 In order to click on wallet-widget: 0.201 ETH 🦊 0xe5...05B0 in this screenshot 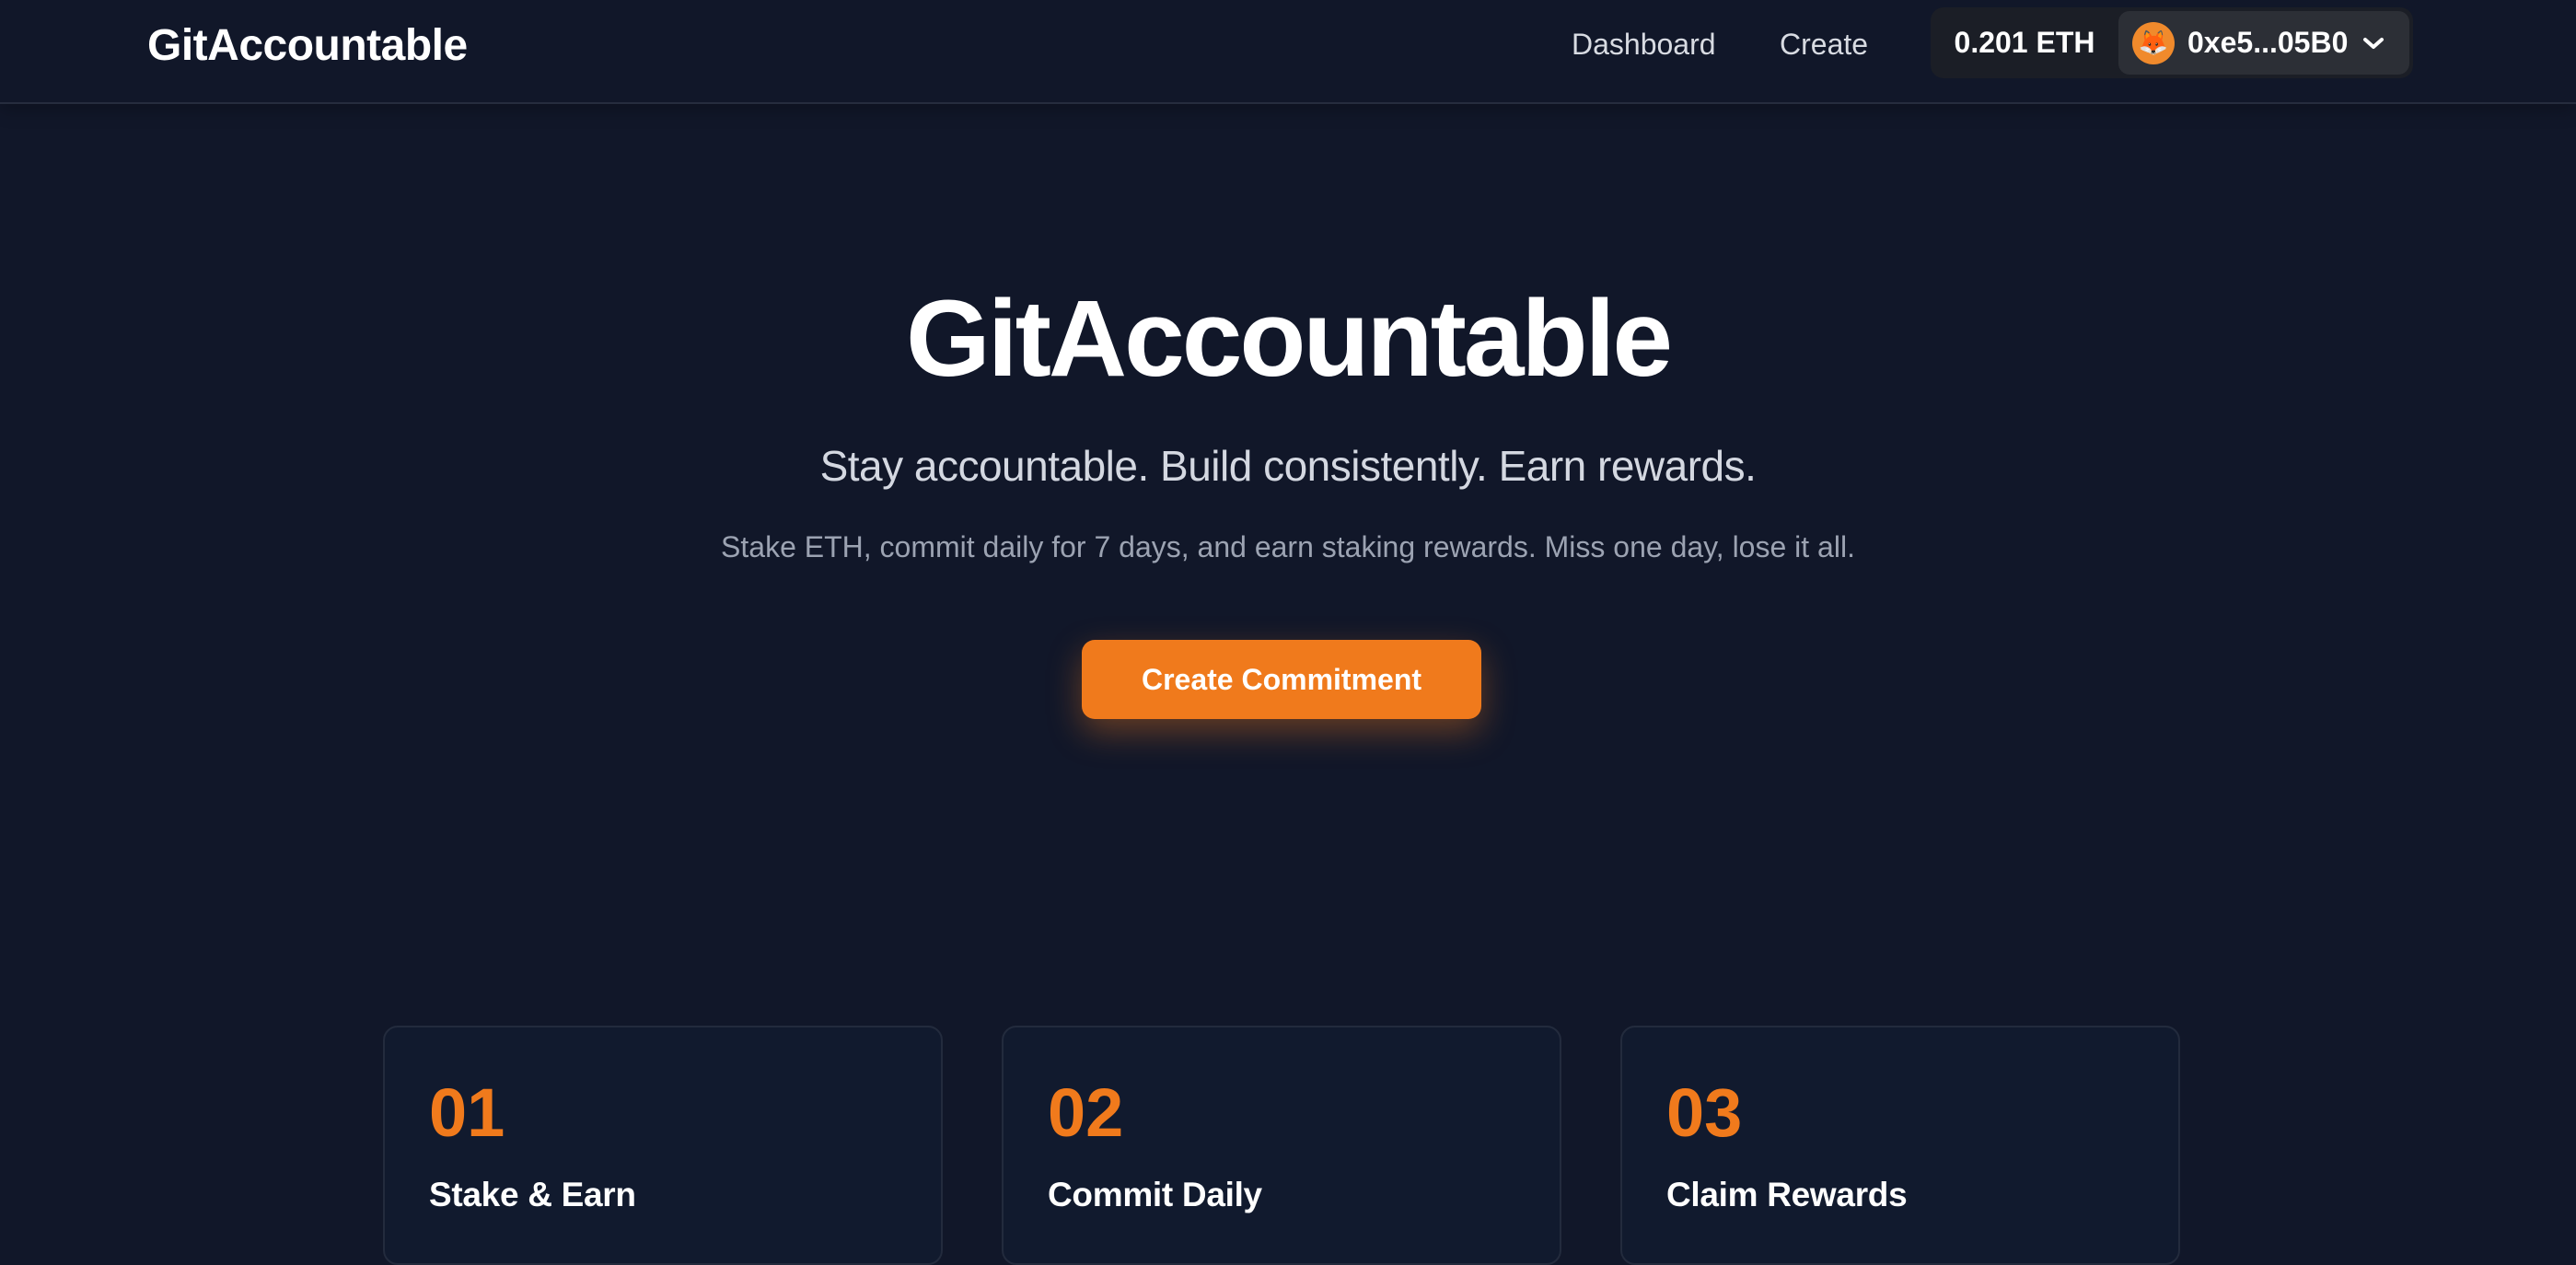, I will do `click(2172, 42)`.